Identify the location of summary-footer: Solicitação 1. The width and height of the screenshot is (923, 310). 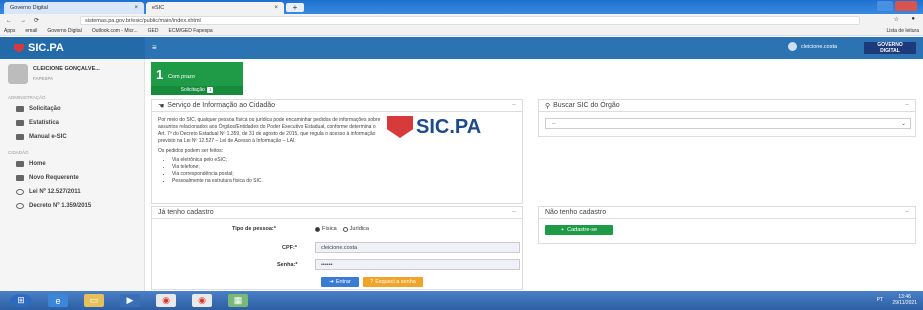
(197, 90).